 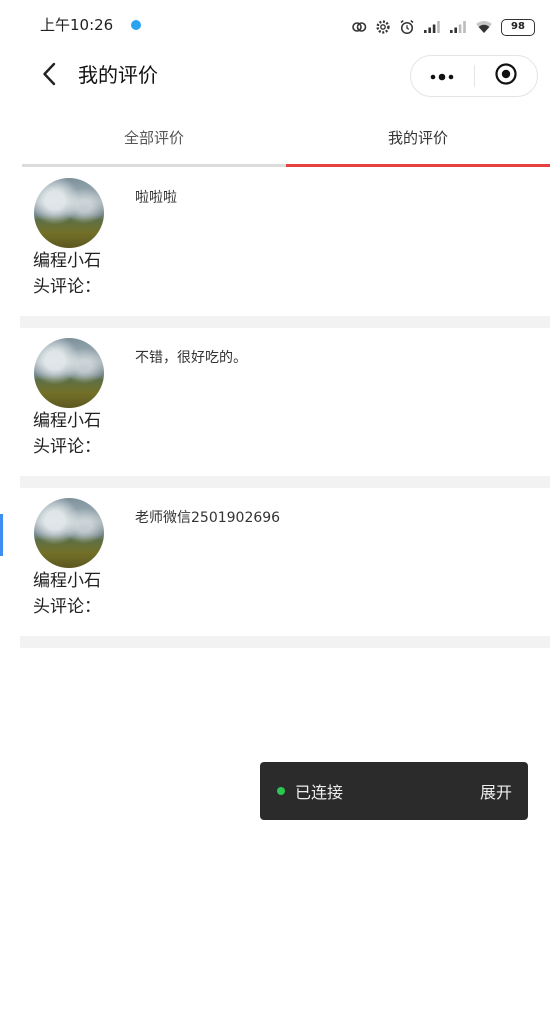 What do you see at coordinates (1, 535) in the screenshot?
I see `edge-indicator` at bounding box center [1, 535].